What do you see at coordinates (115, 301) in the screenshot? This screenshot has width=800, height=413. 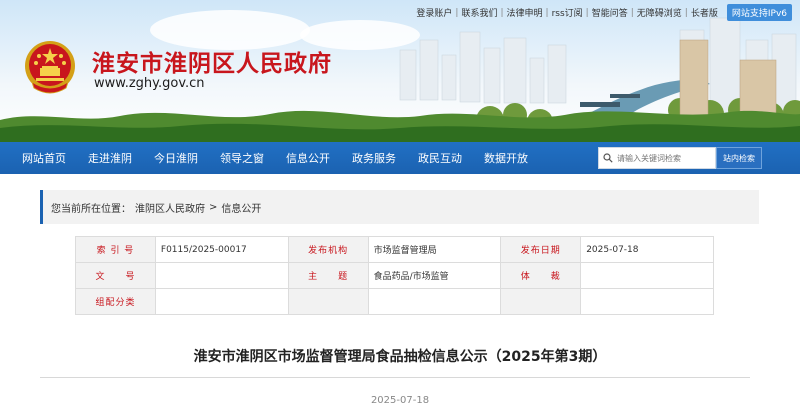 I see `meta-label: 组配分类` at bounding box center [115, 301].